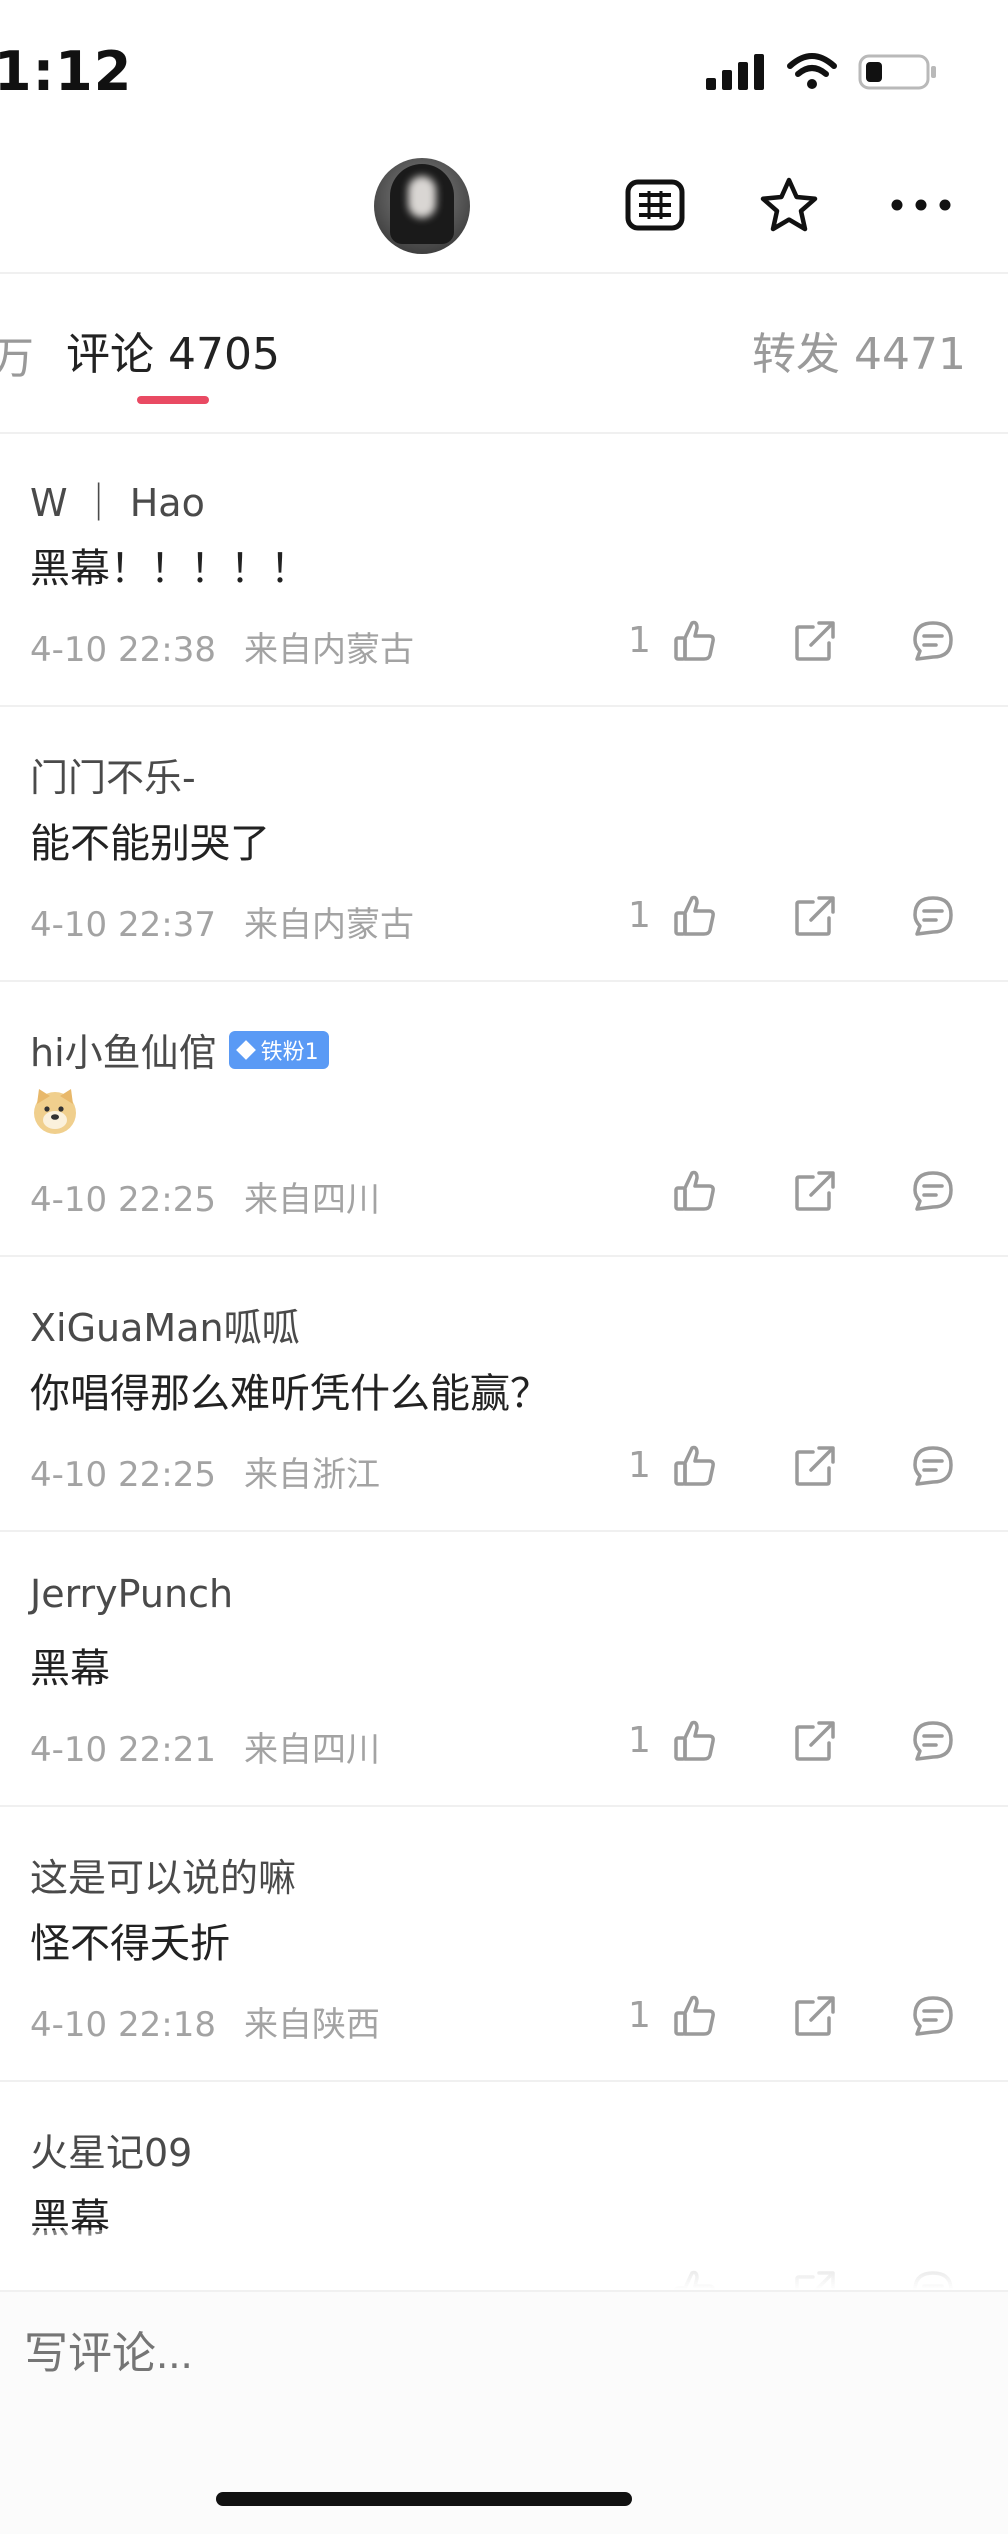 This screenshot has height=2534, width=1008. Describe the element at coordinates (222, 921) in the screenshot. I see `comment-meta: 4-10 22:37 来自内蒙古` at that location.